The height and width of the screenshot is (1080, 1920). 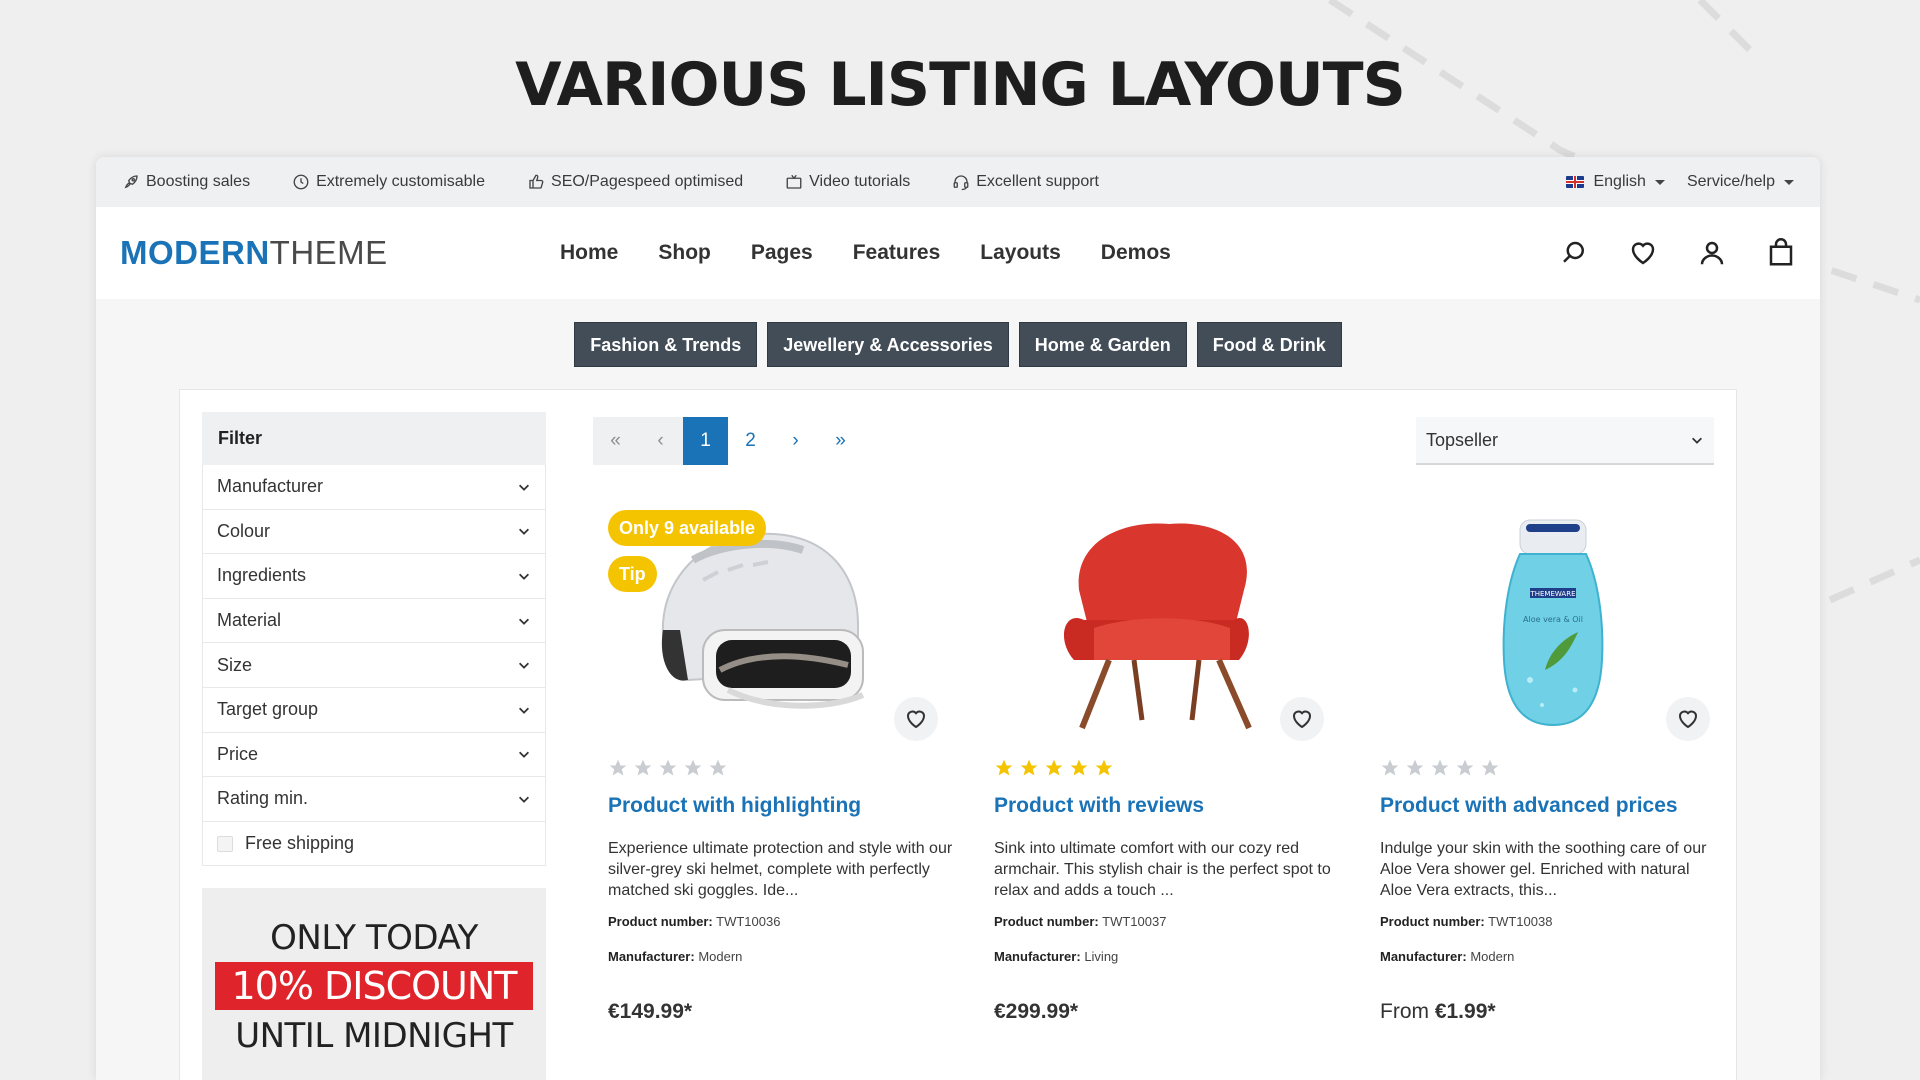 What do you see at coordinates (1712, 253) in the screenshot?
I see `user-icon` at bounding box center [1712, 253].